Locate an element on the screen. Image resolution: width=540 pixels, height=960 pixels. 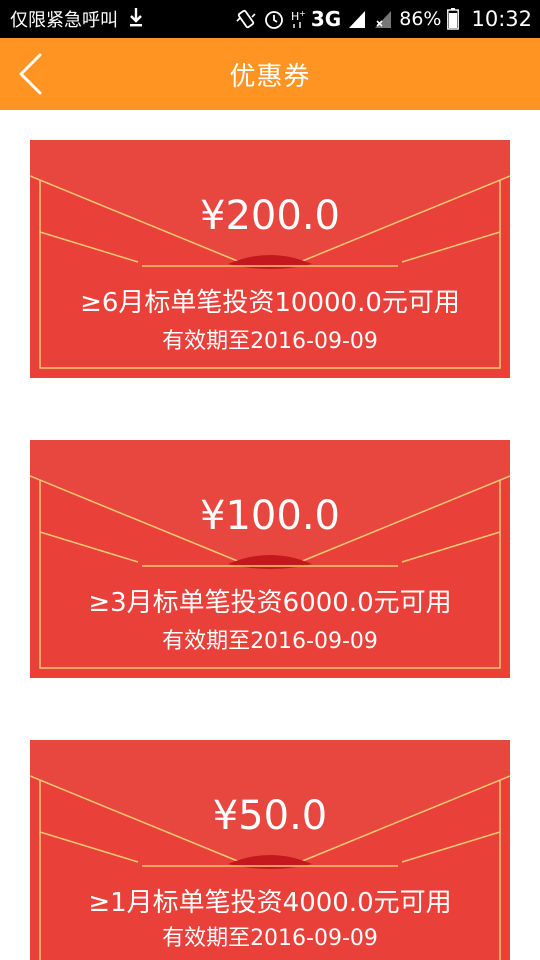
coupon-condition: ≥3月标单笔投资6000.0元可用 is located at coordinates (270, 603).